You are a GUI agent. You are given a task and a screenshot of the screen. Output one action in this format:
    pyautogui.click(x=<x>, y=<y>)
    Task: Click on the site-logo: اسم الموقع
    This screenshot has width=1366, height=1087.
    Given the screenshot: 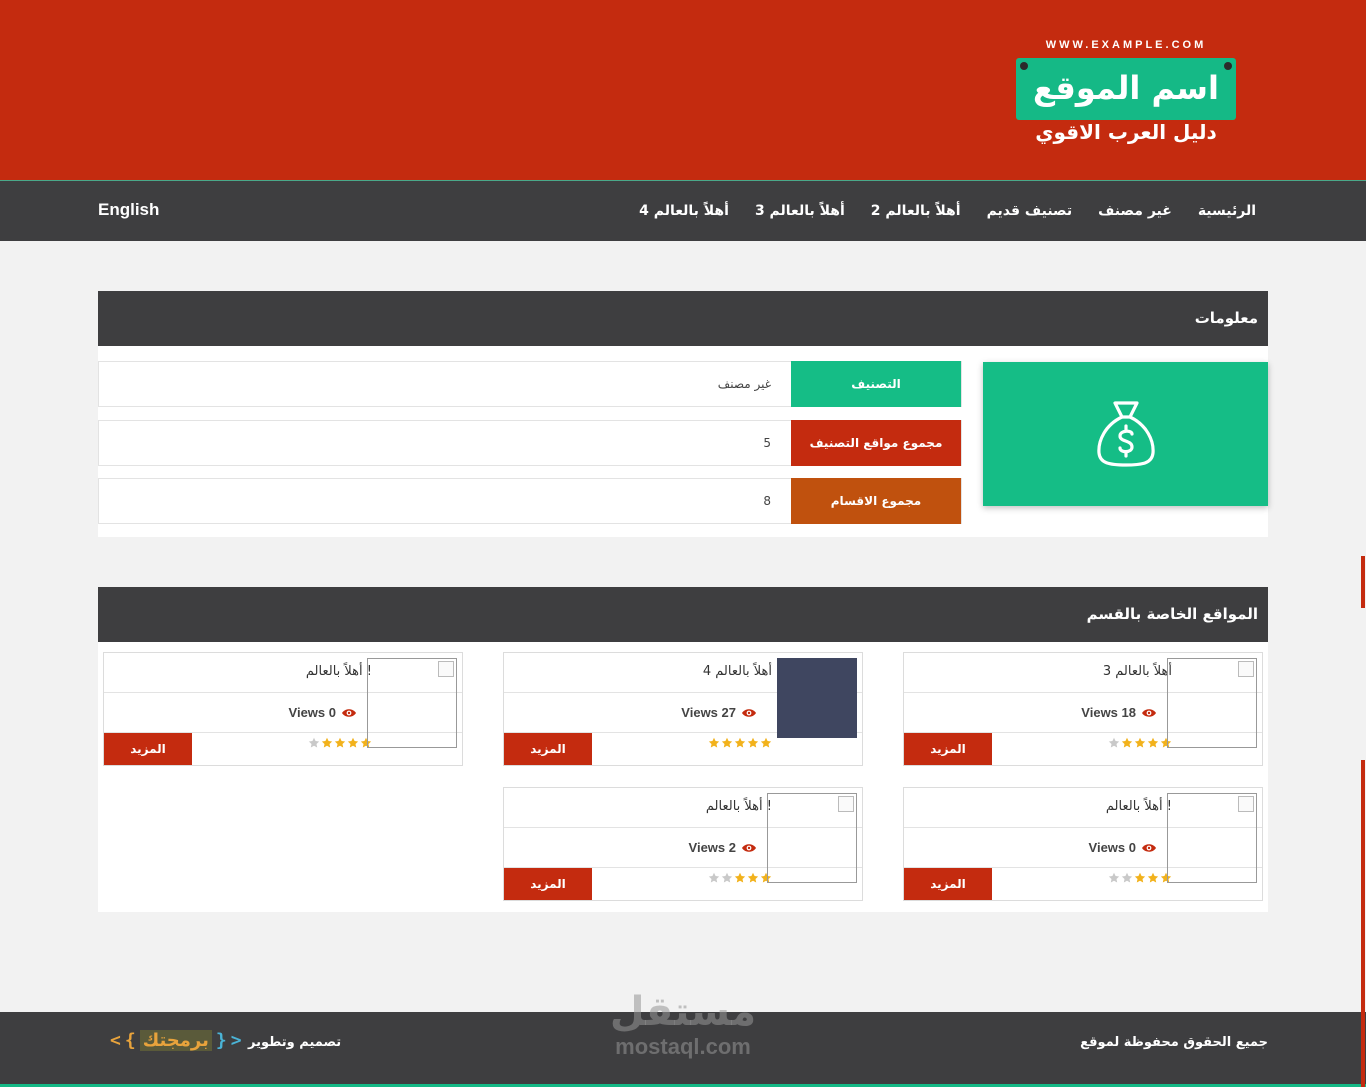 What is the action you would take?
    pyautogui.click(x=1126, y=89)
    